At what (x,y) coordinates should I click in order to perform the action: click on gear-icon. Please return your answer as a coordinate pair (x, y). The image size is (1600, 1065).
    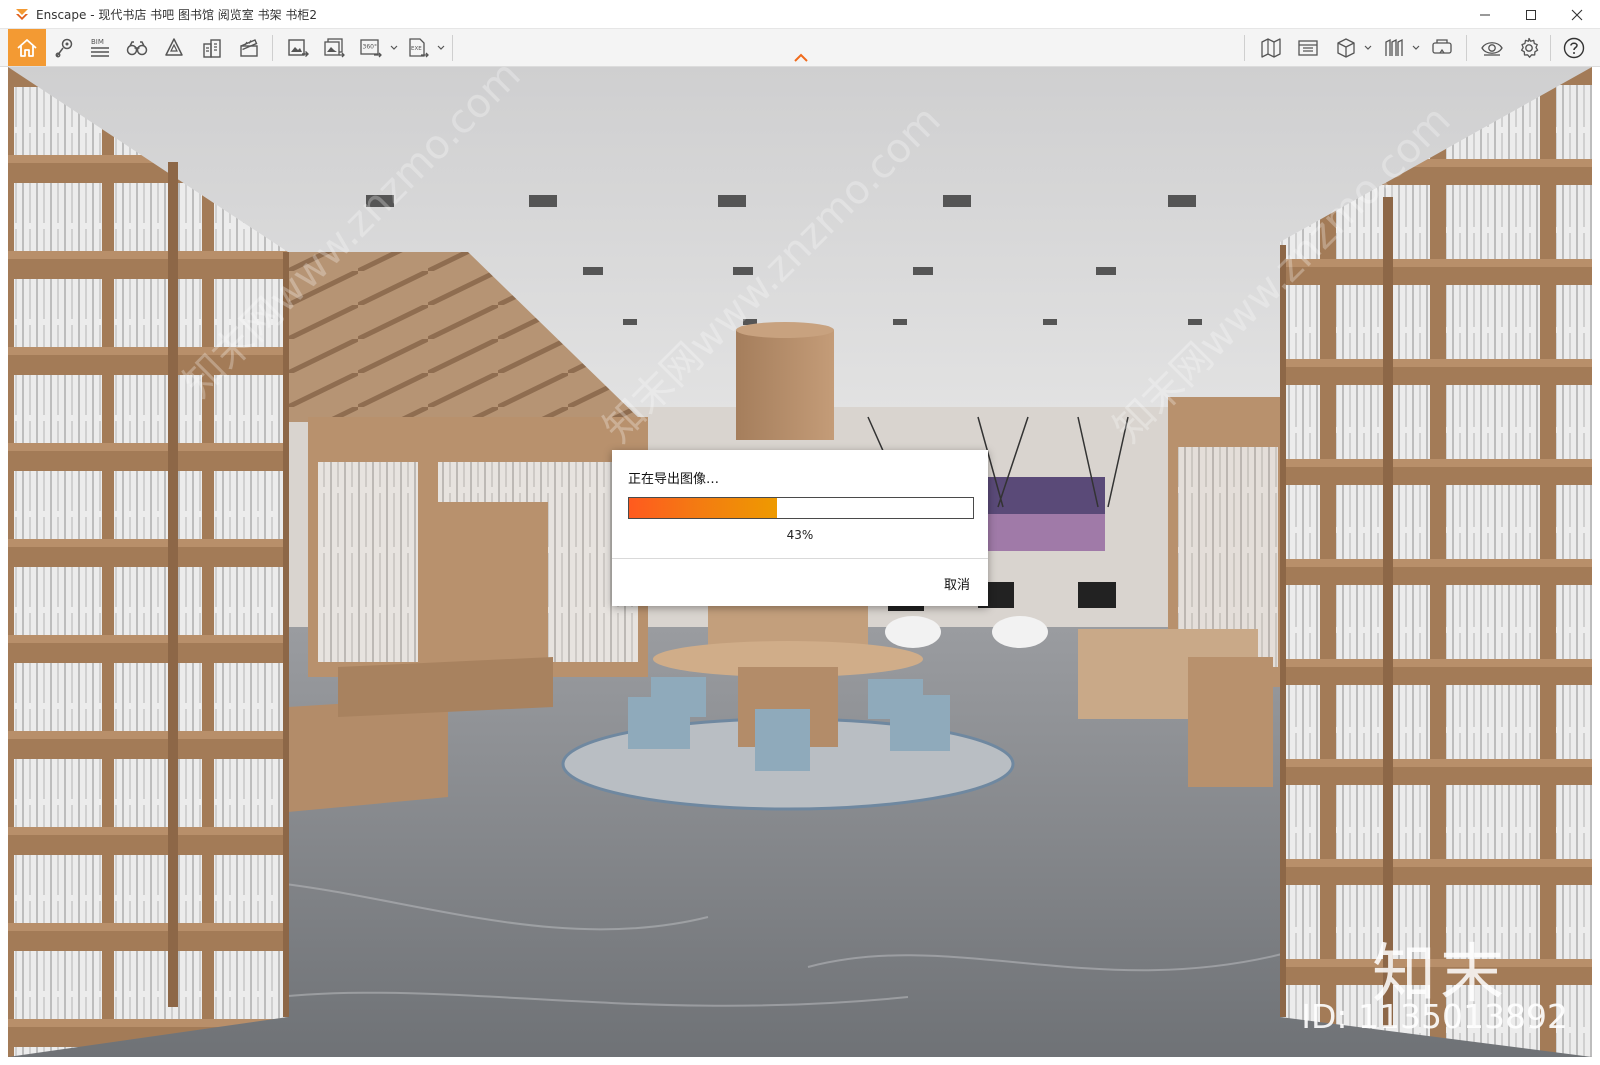
    Looking at the image, I should click on (1529, 47).